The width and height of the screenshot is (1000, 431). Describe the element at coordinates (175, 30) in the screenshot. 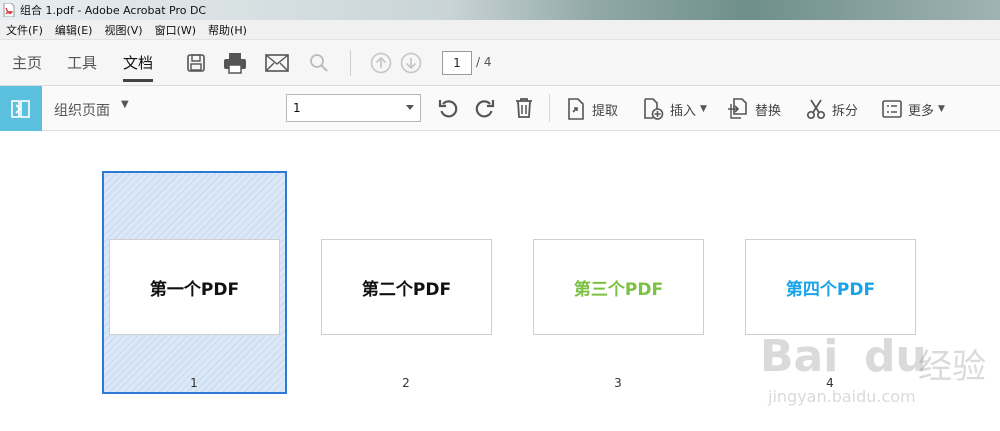

I see `menu-window: 窗口(W)` at that location.